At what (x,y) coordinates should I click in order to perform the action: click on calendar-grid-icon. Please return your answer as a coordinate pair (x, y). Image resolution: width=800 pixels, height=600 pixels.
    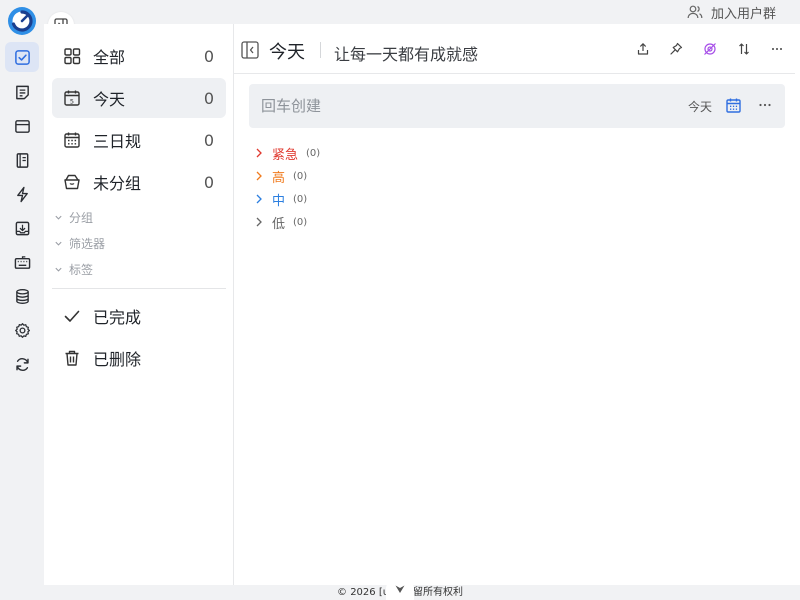
    Looking at the image, I should click on (72, 140).